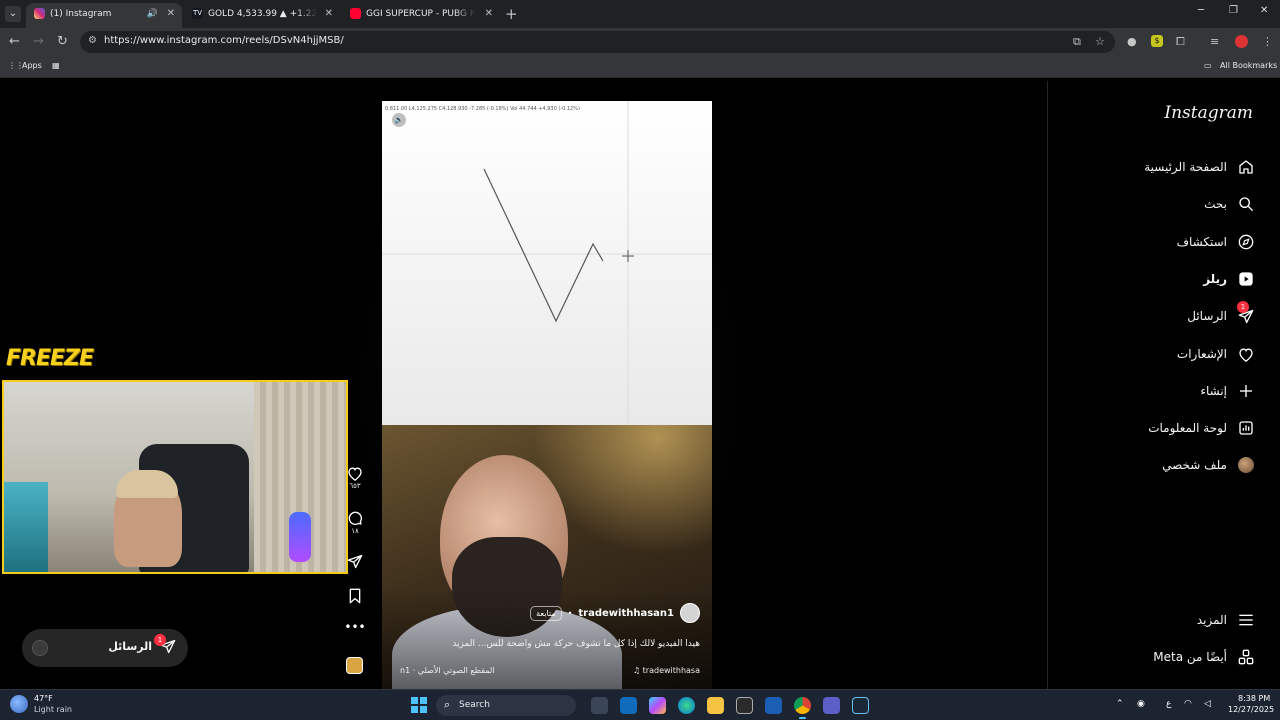 Image resolution: width=1280 pixels, height=720 pixels. What do you see at coordinates (1264, 10) in the screenshot?
I see `close-window-icon: ✕` at bounding box center [1264, 10].